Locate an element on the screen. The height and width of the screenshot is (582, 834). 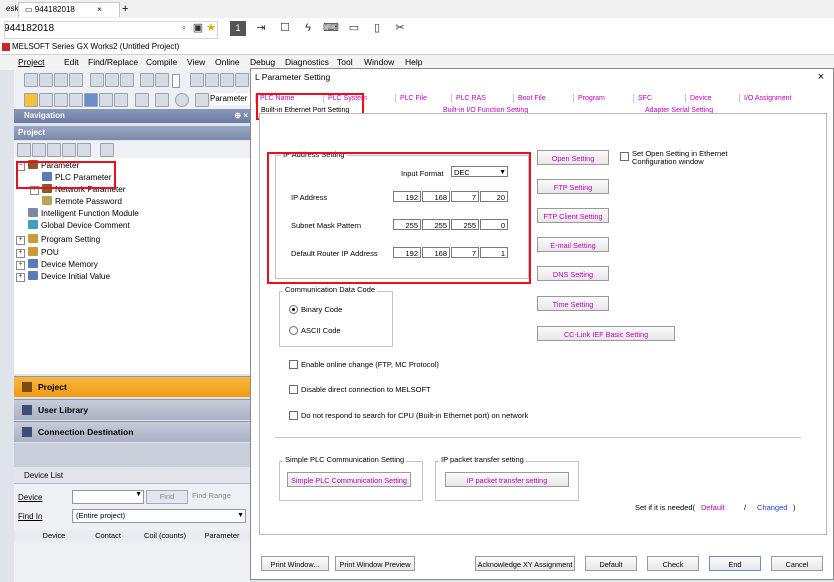
verify-icon is located at coordinates (227, 80).